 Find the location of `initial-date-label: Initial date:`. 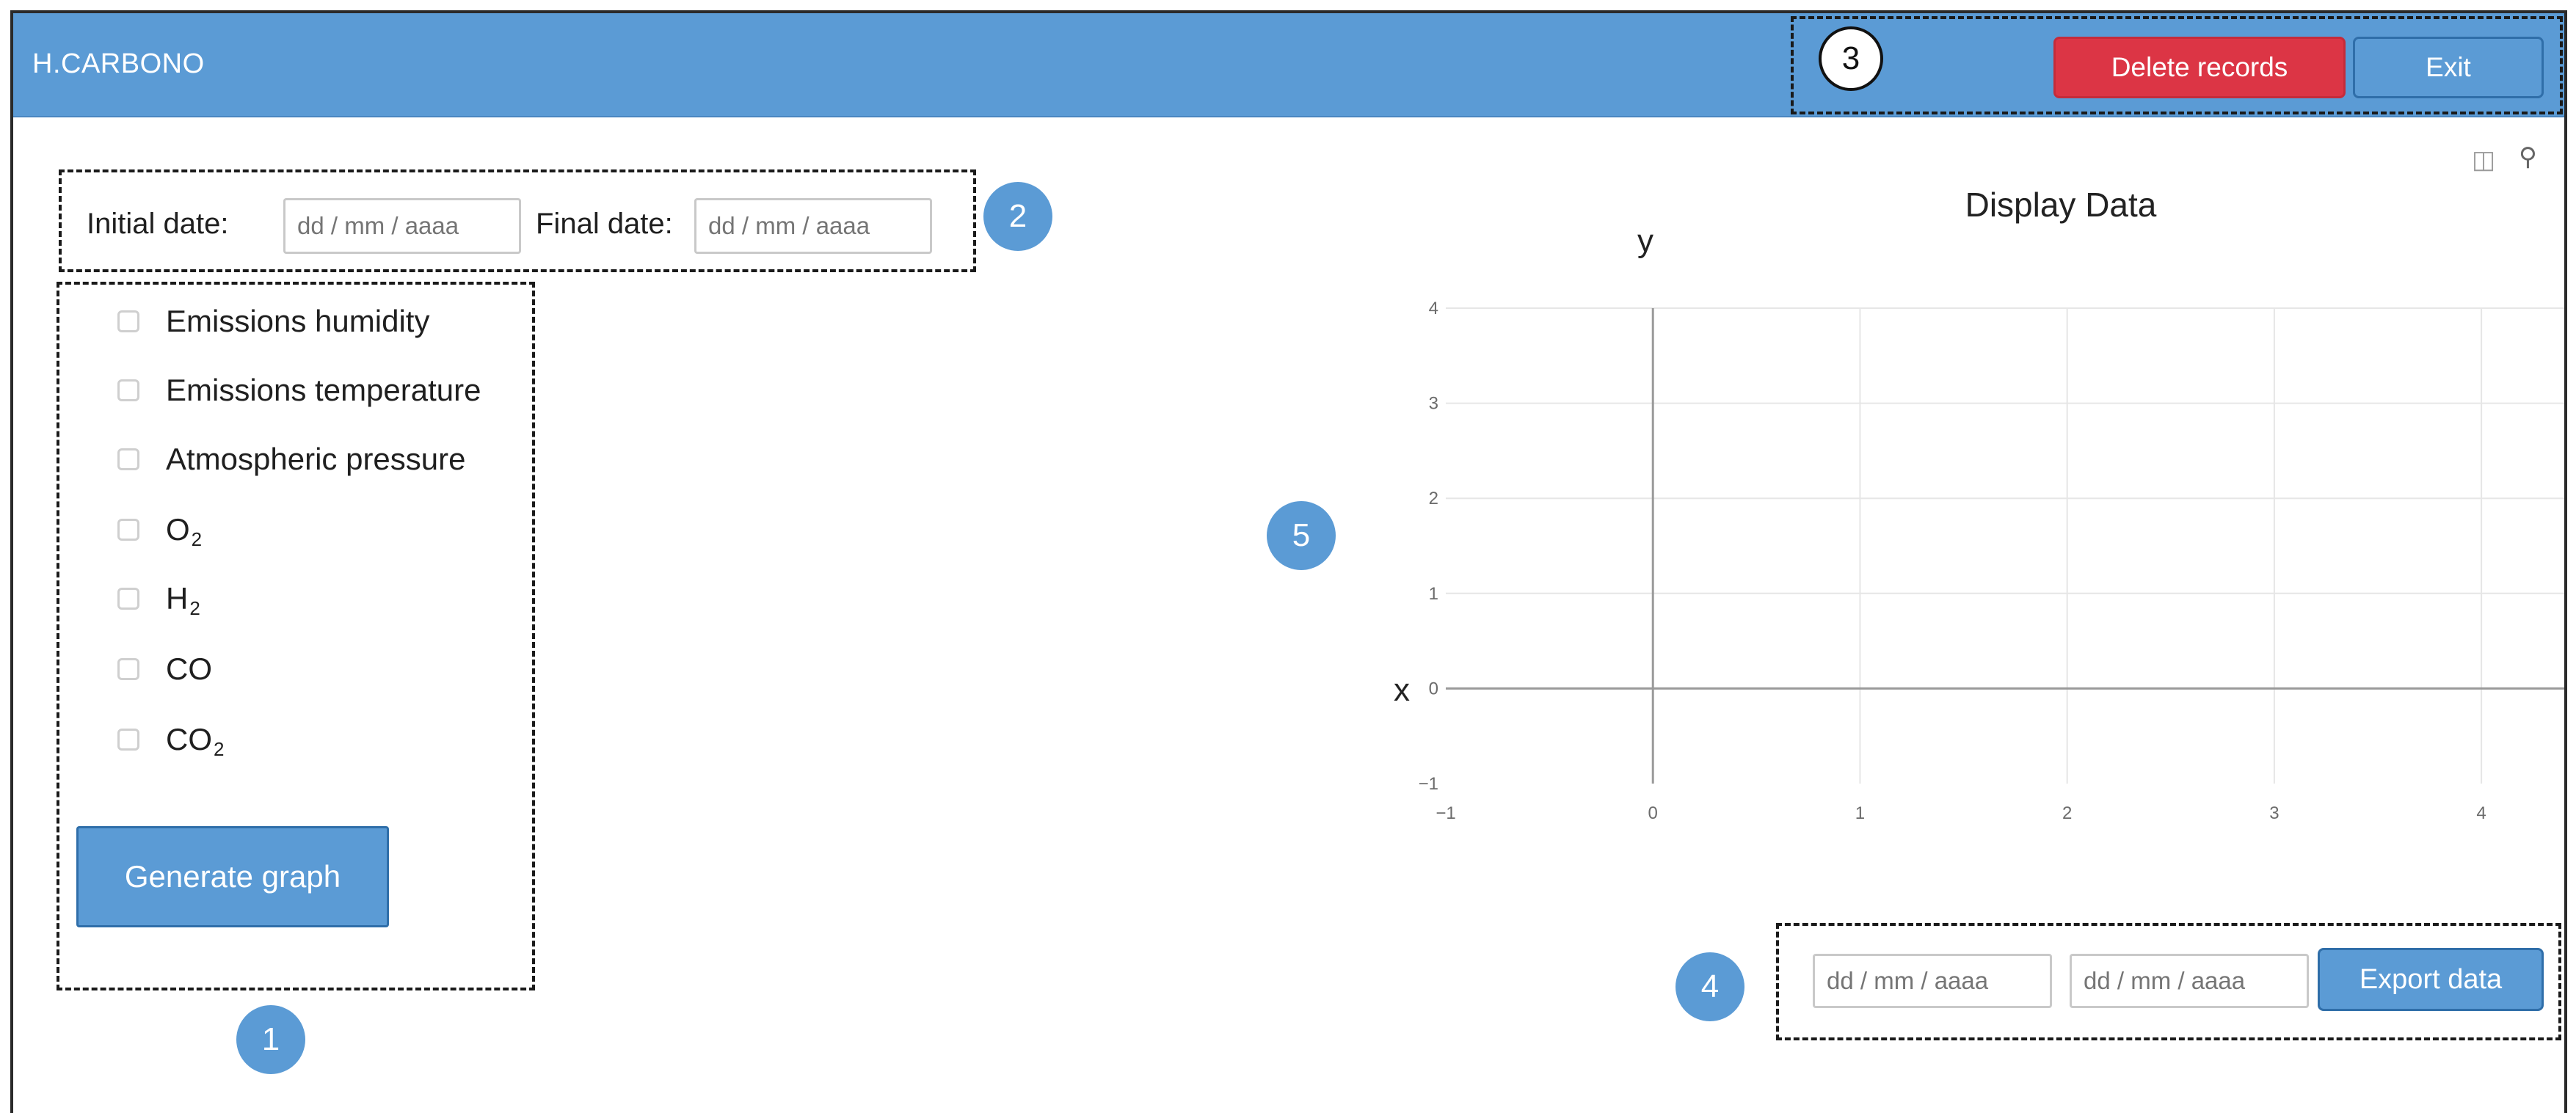

initial-date-label: Initial date: is located at coordinates (158, 224).